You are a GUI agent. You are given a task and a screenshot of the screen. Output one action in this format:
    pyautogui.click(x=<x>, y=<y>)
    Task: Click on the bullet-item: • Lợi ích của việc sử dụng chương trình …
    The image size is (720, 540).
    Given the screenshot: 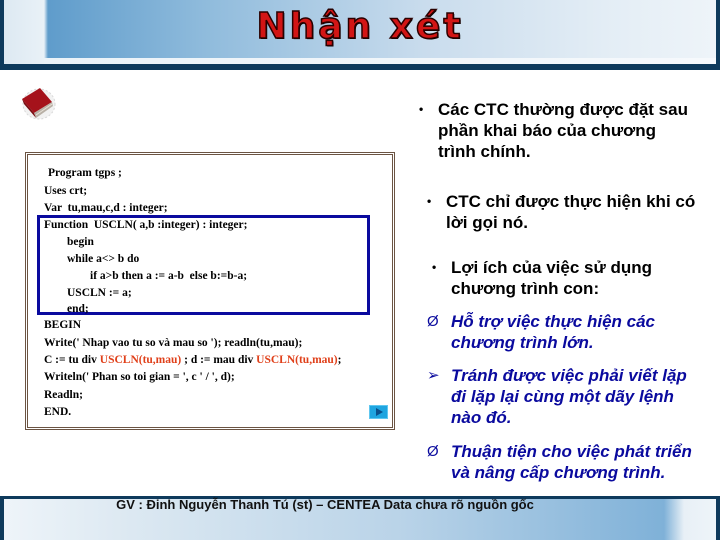 What is the action you would take?
    pyautogui.click(x=570, y=278)
    